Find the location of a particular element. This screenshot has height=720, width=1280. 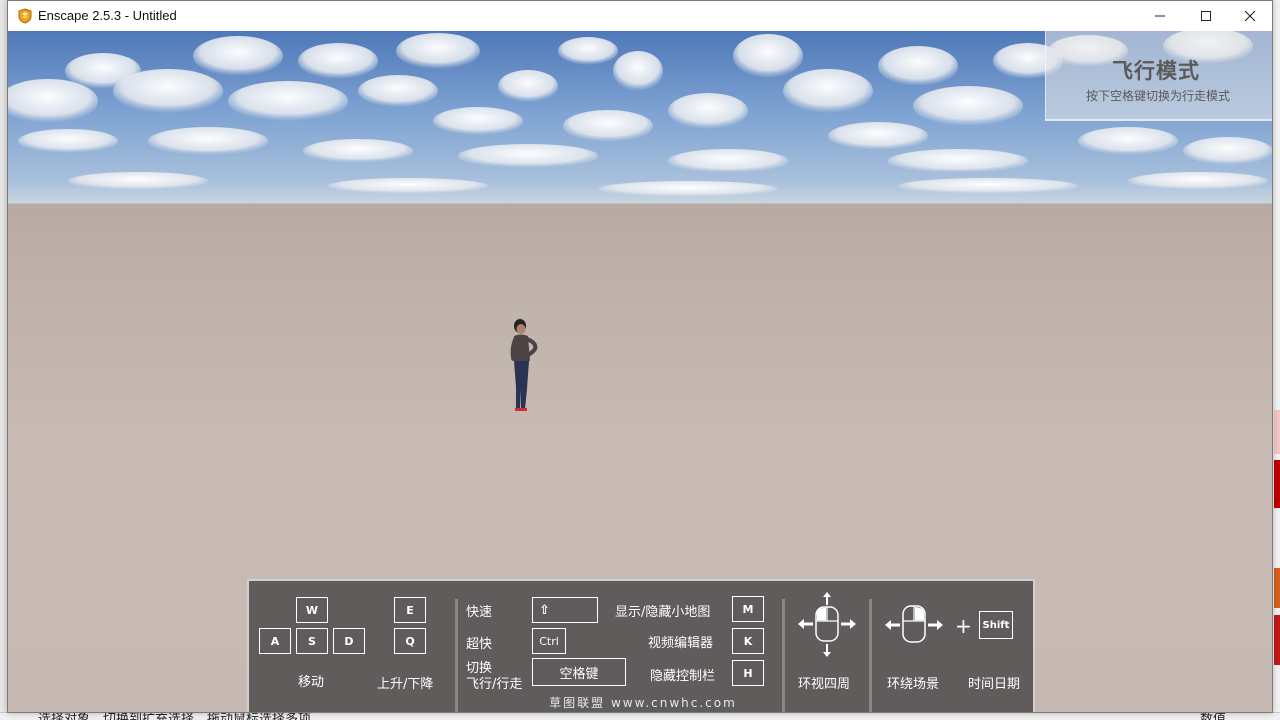

close-icon is located at coordinates (1250, 16).